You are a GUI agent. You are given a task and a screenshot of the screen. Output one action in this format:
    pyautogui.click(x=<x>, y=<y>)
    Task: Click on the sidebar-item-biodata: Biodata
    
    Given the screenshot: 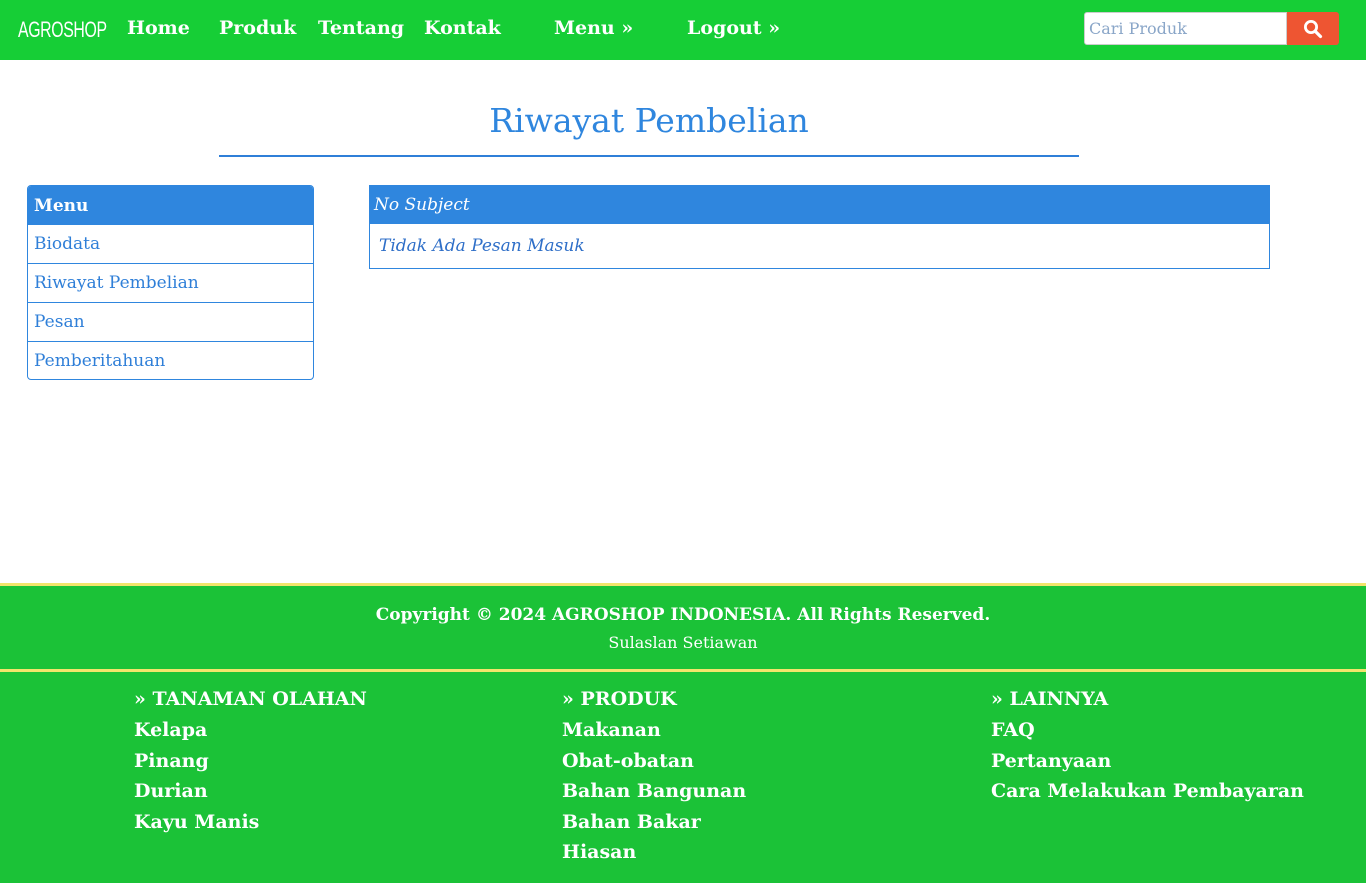 What is the action you would take?
    pyautogui.click(x=170, y=243)
    